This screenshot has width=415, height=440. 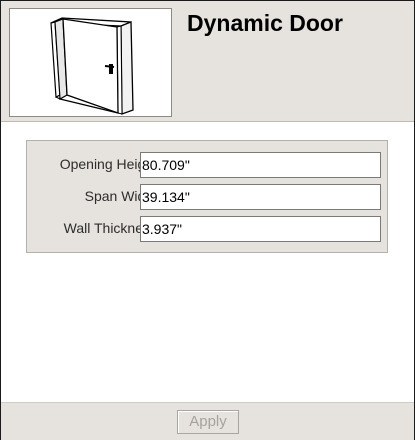 I want to click on wall-thickness-row: Wall Thickness, so click(x=207, y=228).